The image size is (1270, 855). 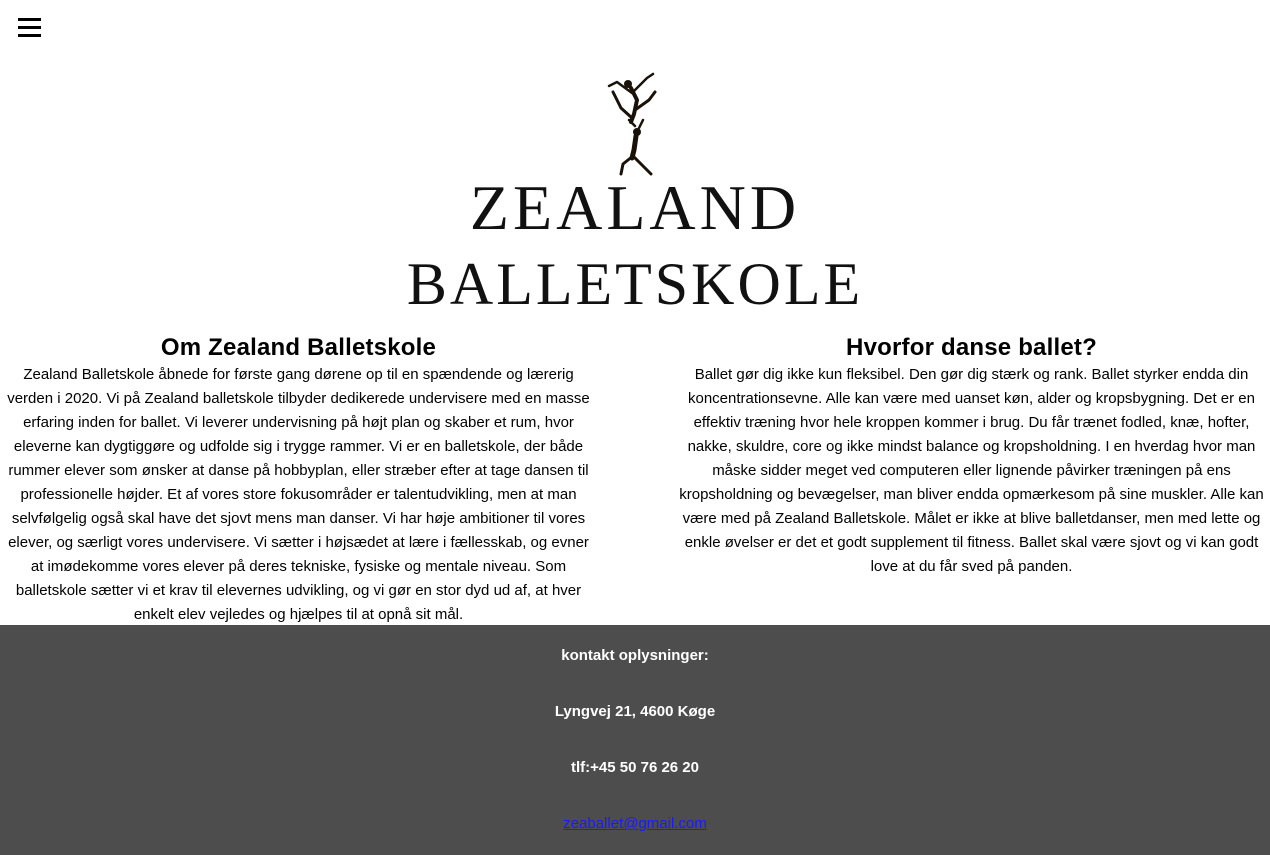 I want to click on why-ballet-heading: Hvorfor danse ballet?, so click(x=971, y=347).